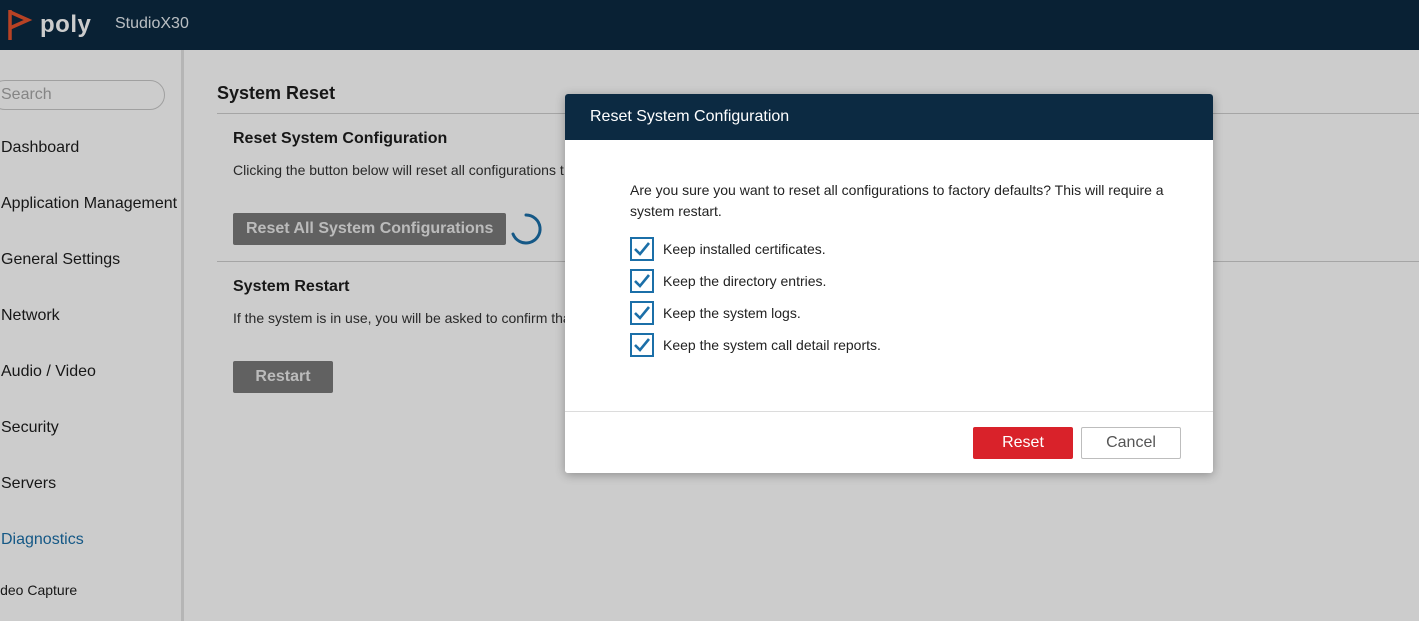 The width and height of the screenshot is (1419, 621). I want to click on cancel-button: Cancel, so click(1131, 443).